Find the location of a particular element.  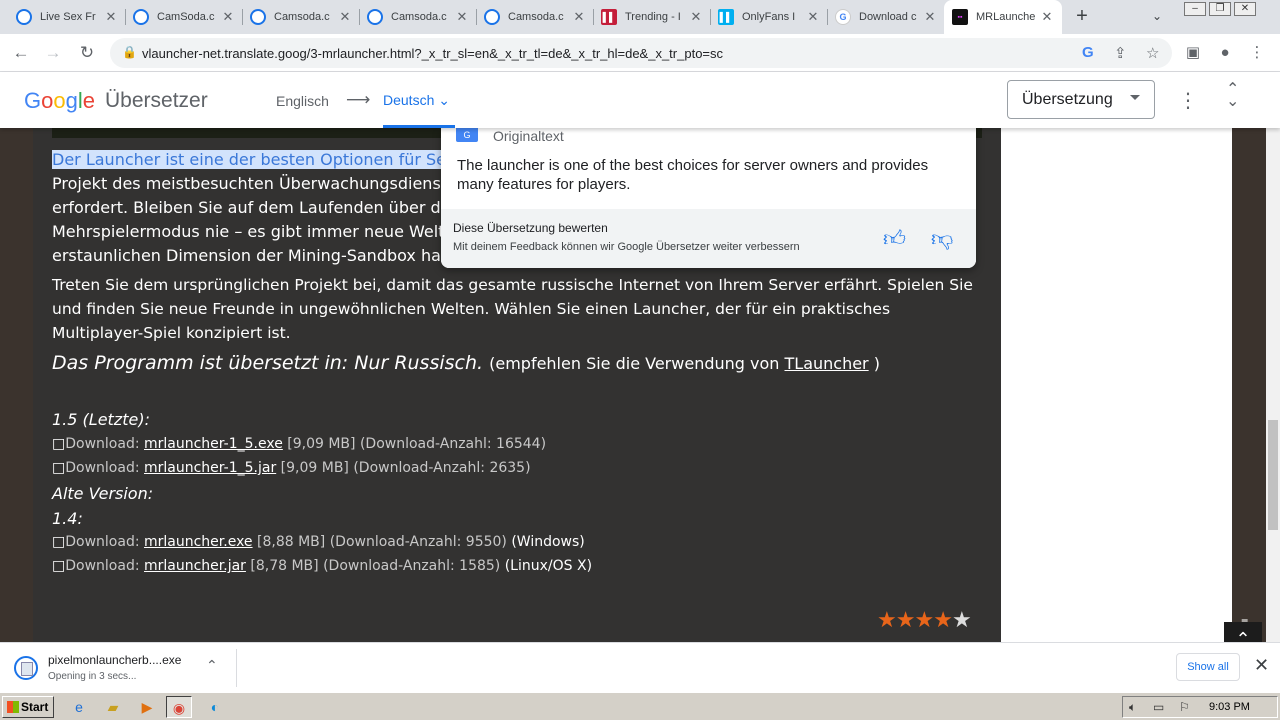

download-link: mrlauncher-1_5.exe is located at coordinates (213, 444).